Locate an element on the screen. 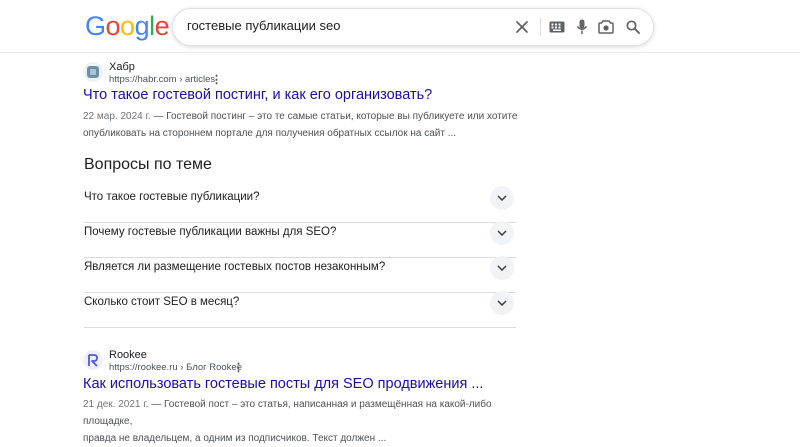 The height and width of the screenshot is (447, 800). search-header: Google is located at coordinates (400, 26).